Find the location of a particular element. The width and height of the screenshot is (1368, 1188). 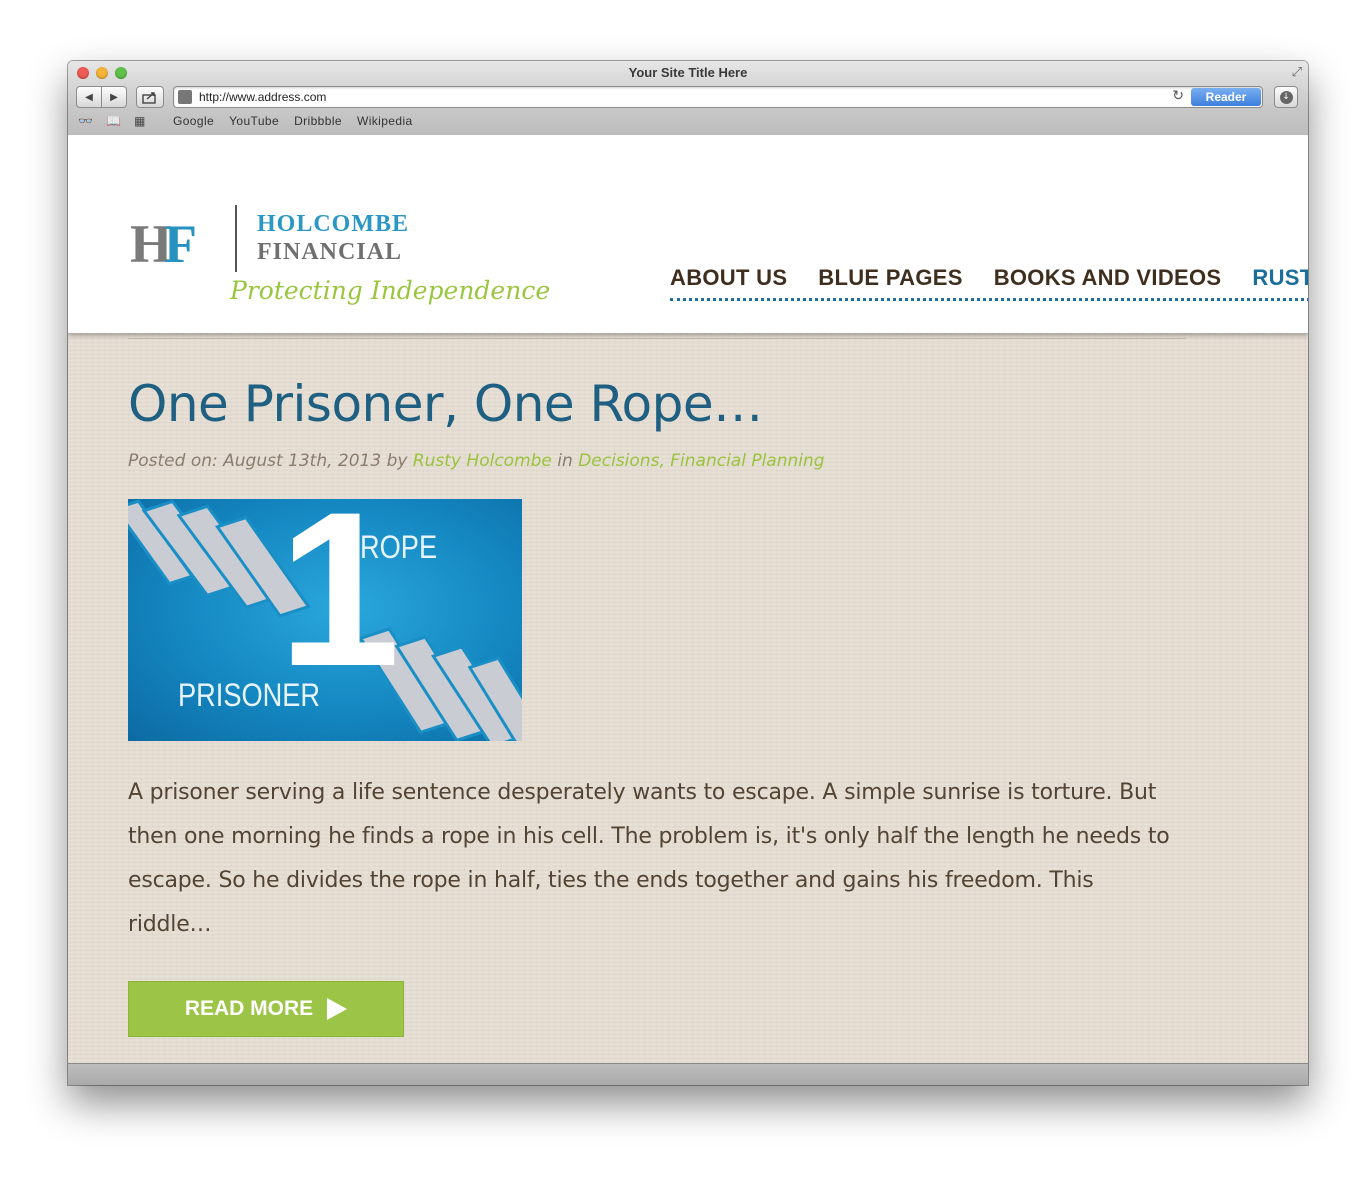

nav-dotted-underline is located at coordinates (989, 299).